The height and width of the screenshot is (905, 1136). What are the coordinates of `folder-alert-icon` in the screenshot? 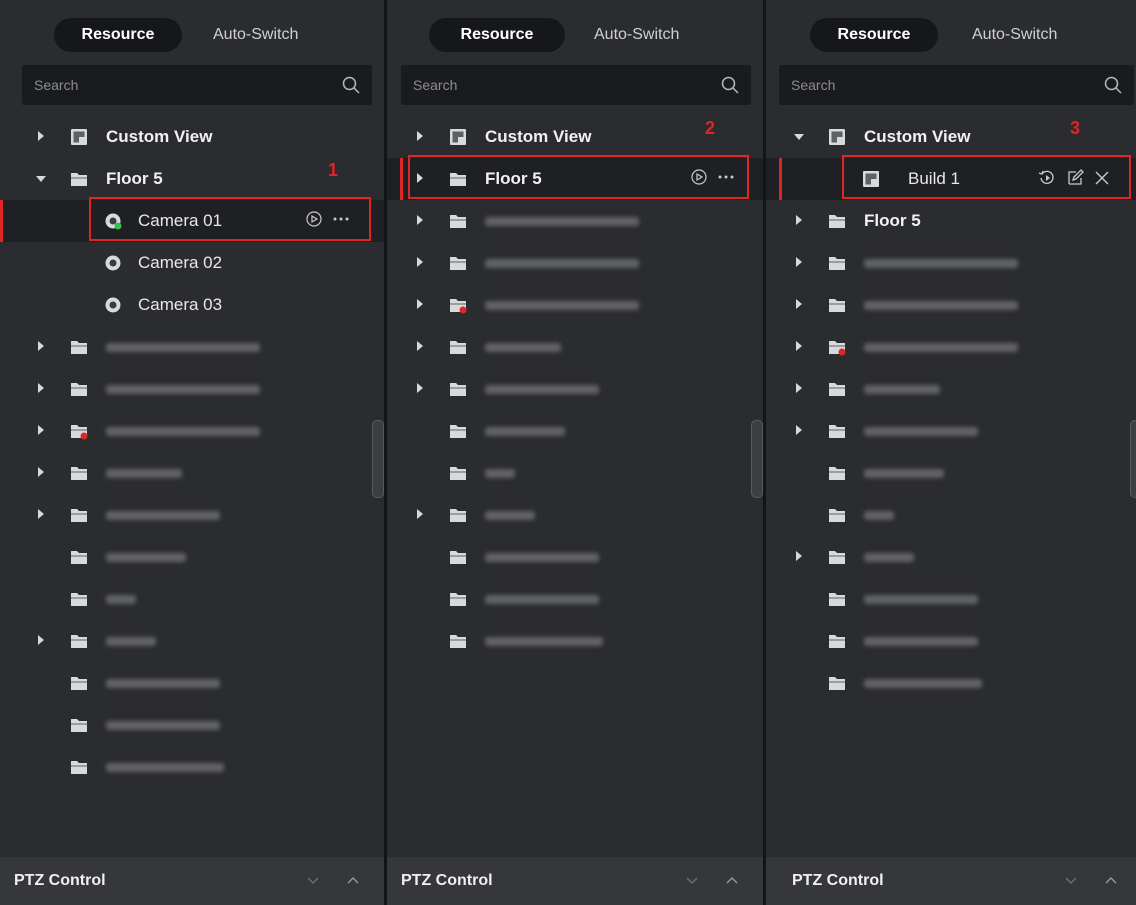 It's located at (79, 432).